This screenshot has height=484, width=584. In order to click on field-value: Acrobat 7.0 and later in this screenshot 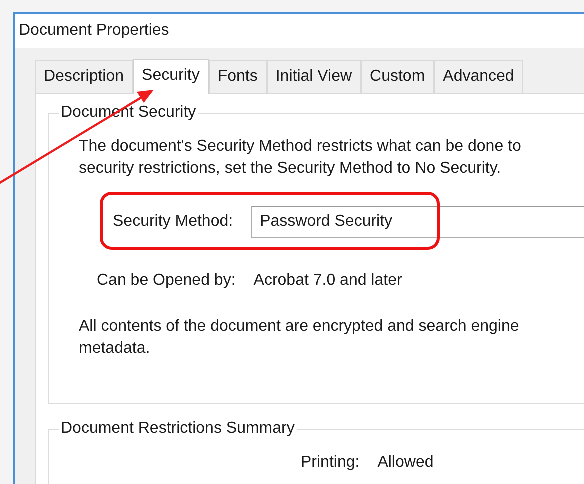, I will do `click(328, 281)`.